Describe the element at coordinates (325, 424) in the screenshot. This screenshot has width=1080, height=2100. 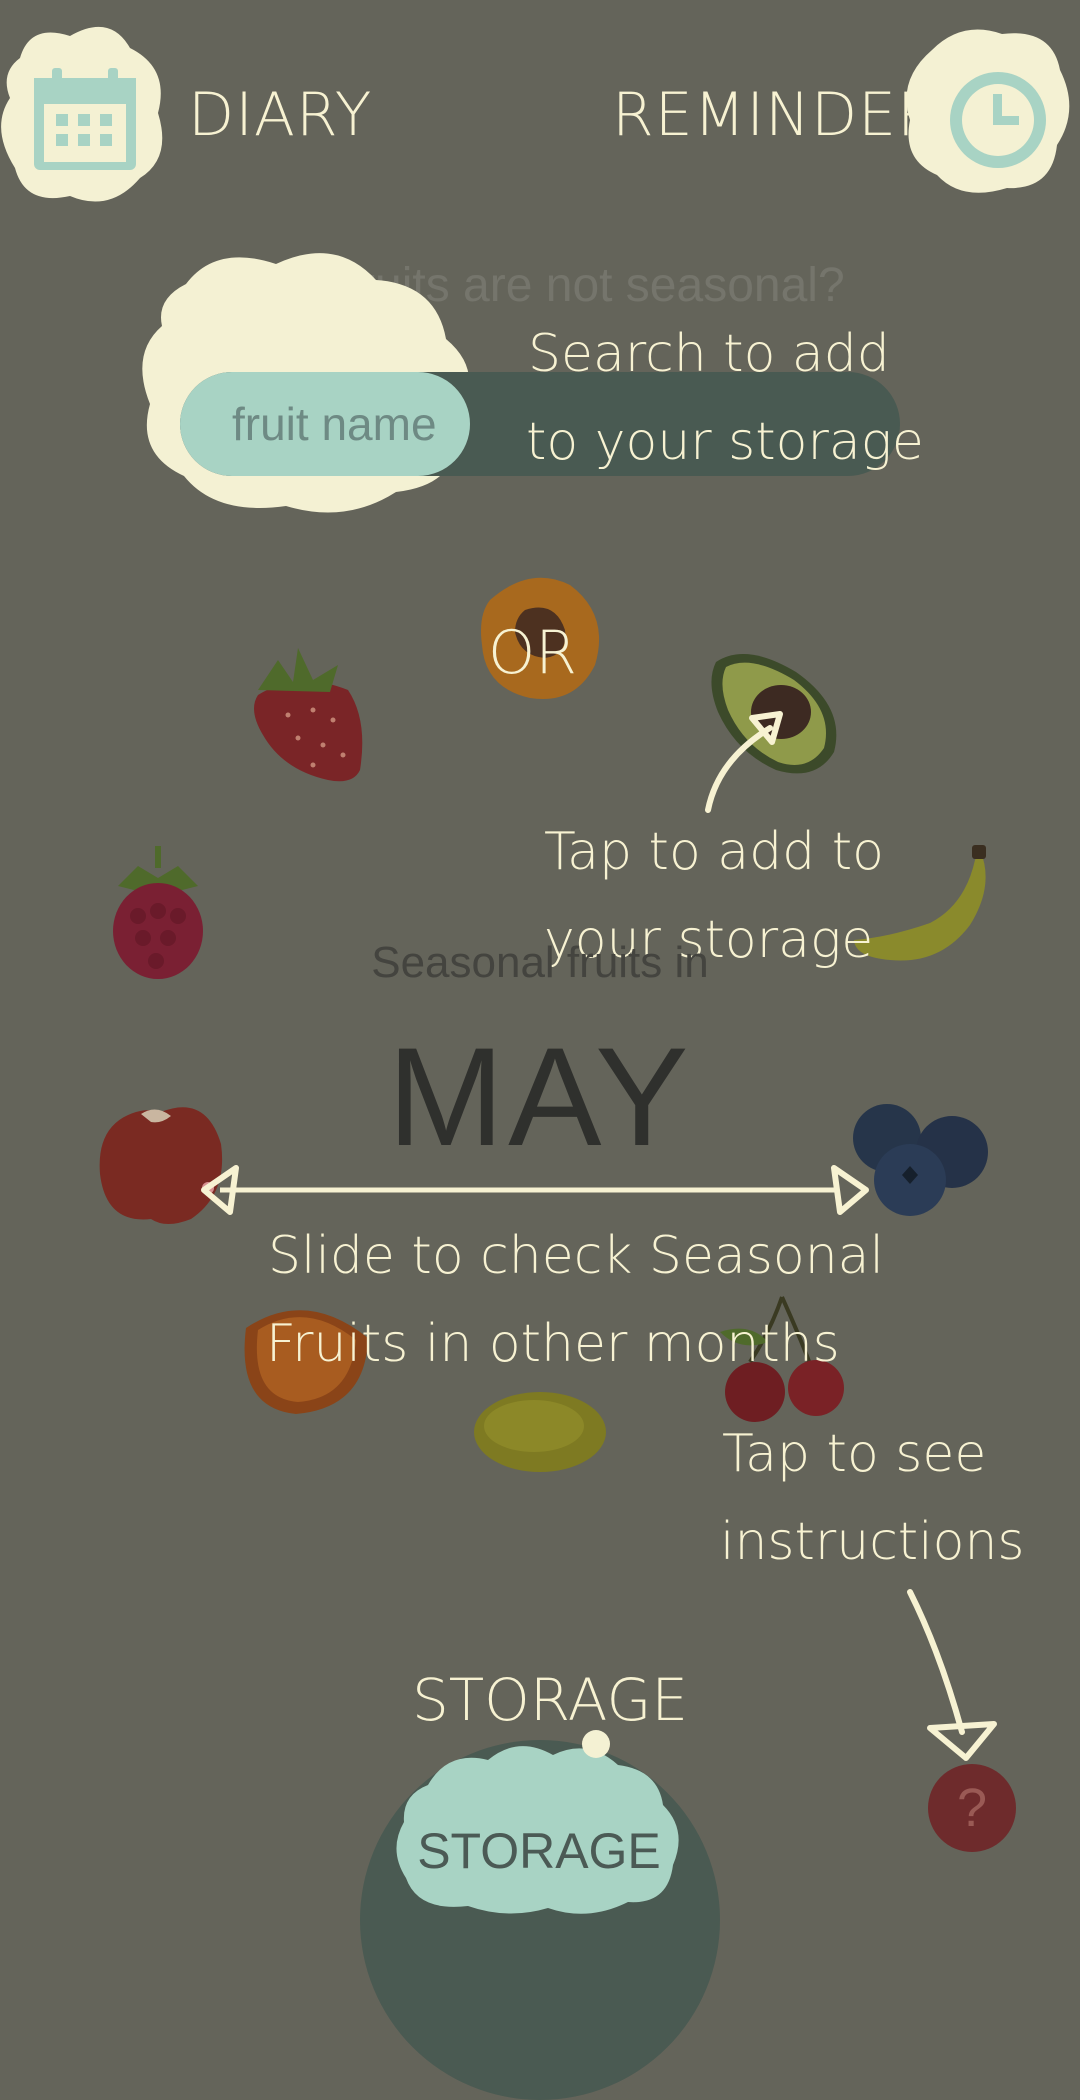
I see `fruit-search-input` at that location.